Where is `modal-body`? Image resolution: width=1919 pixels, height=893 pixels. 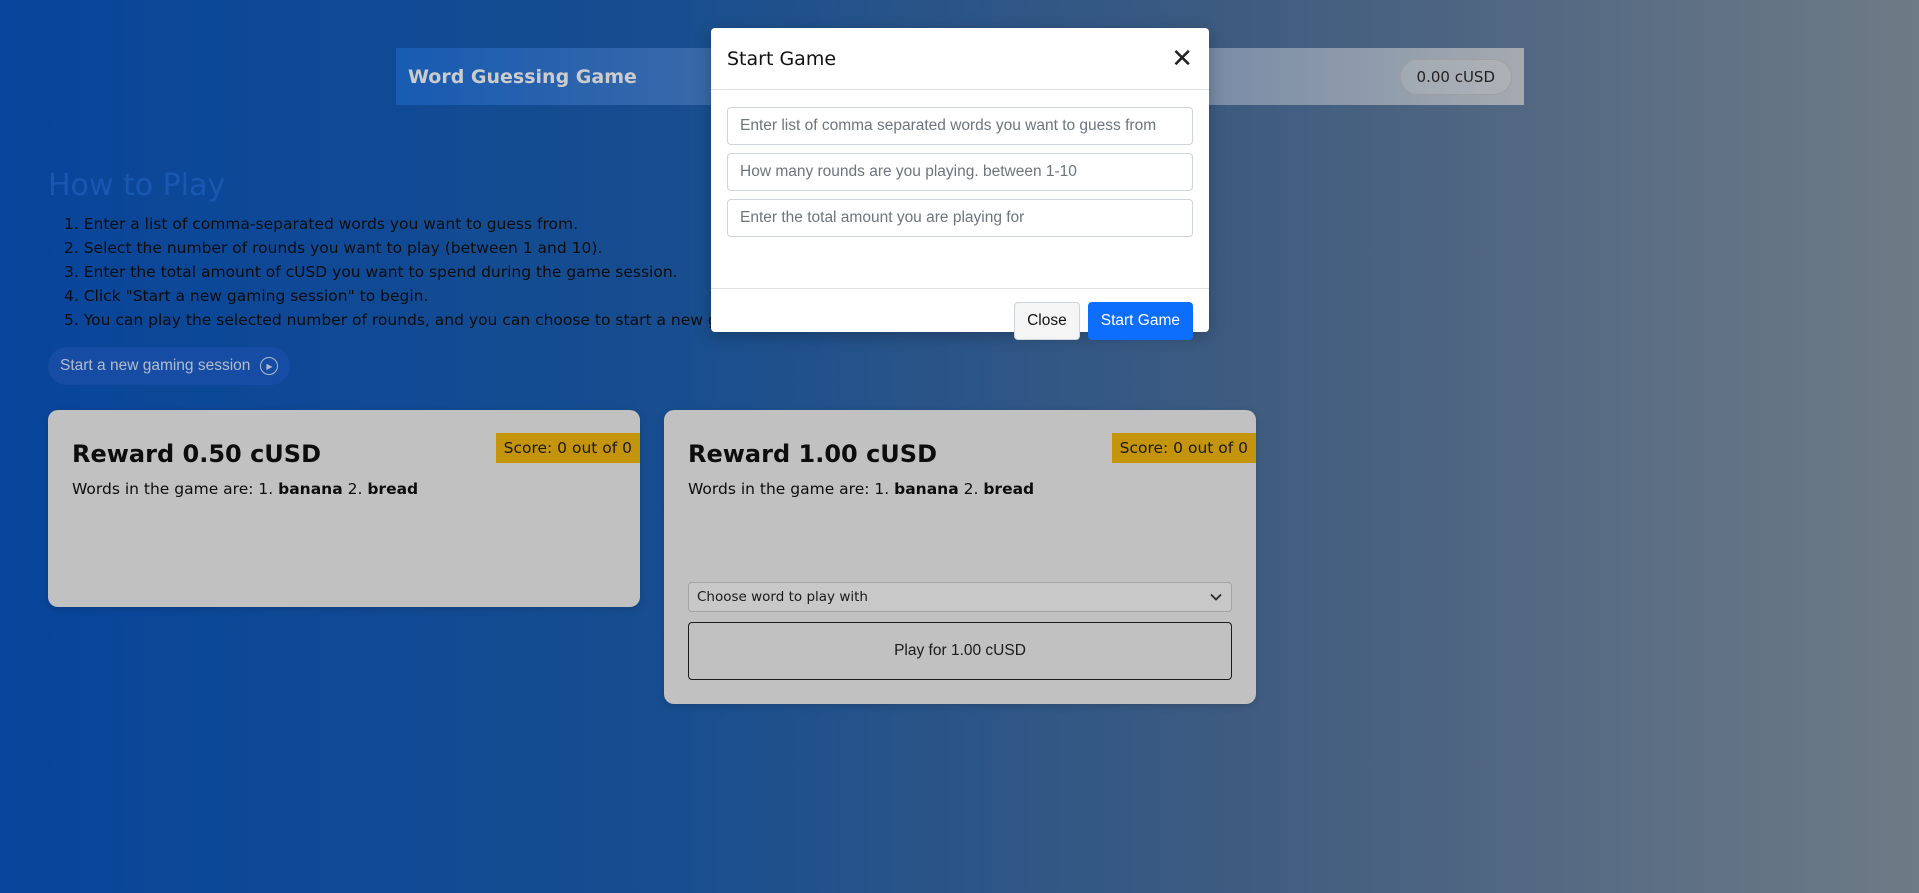
modal-body is located at coordinates (960, 189).